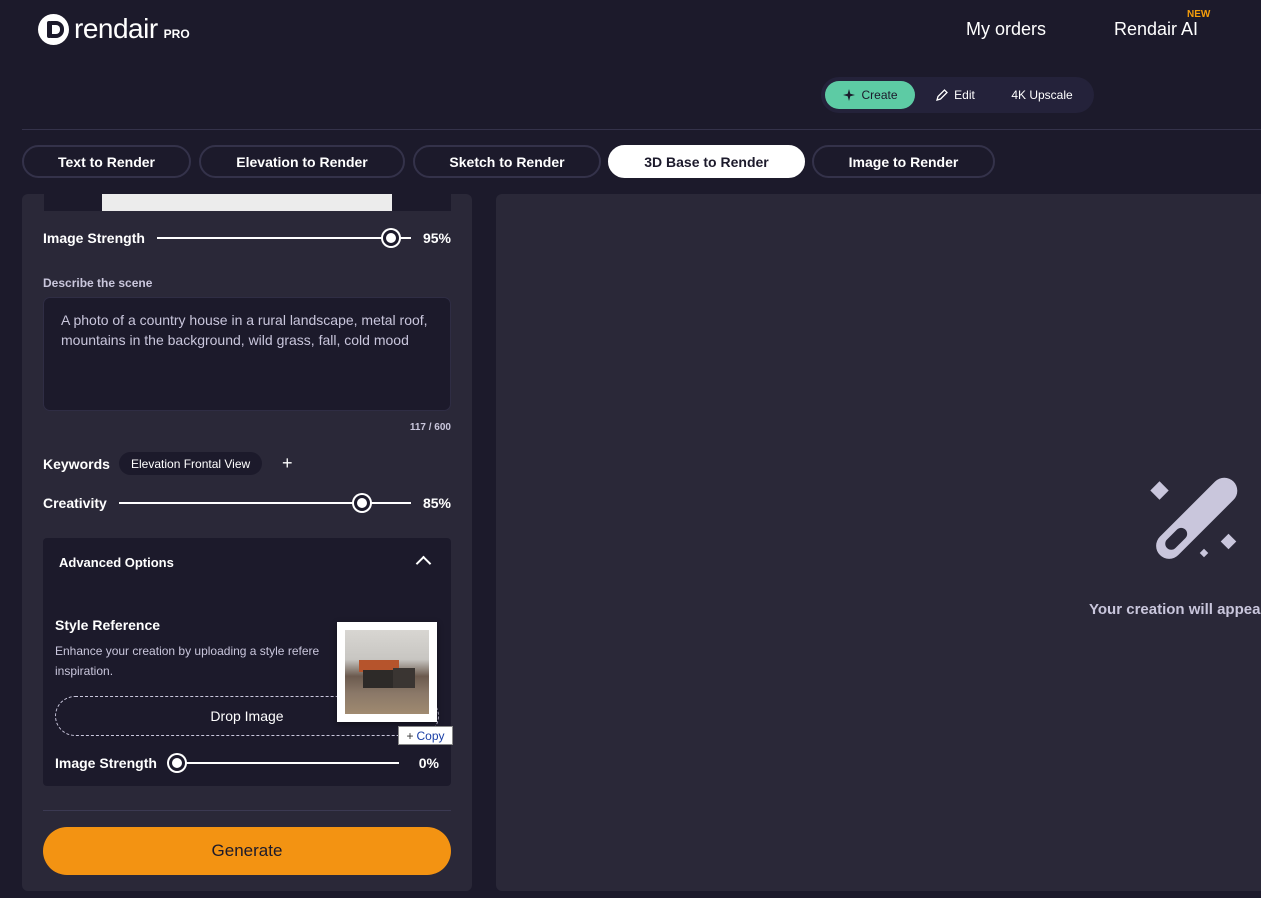 The height and width of the screenshot is (898, 1261). Describe the element at coordinates (436, 503) in the screenshot. I see `creativity-value: 85%` at that location.